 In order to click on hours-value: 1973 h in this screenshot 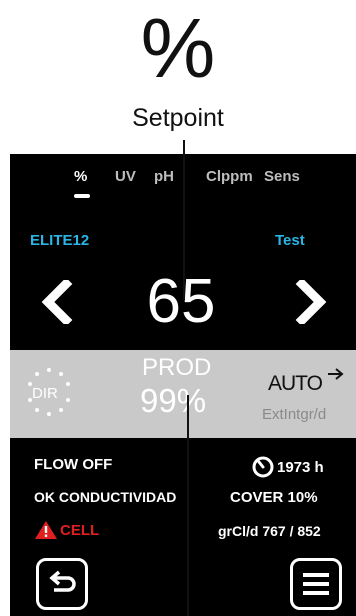, I will do `click(300, 467)`.